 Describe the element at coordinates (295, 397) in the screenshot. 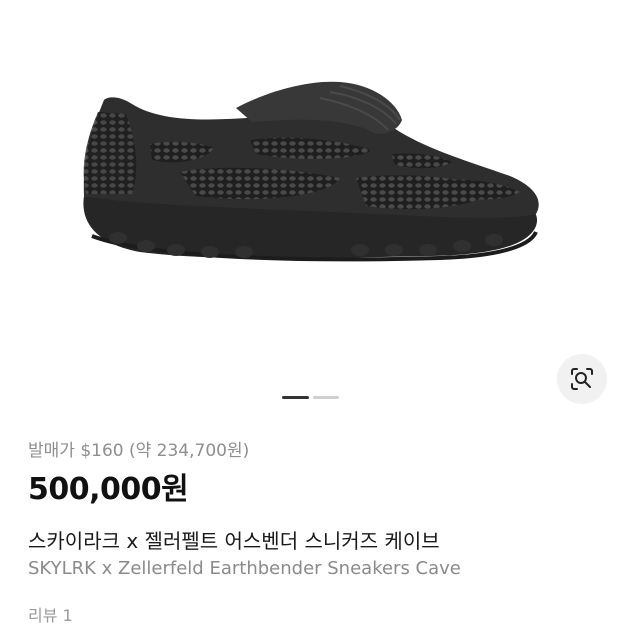

I see `pagination-dot-active` at that location.